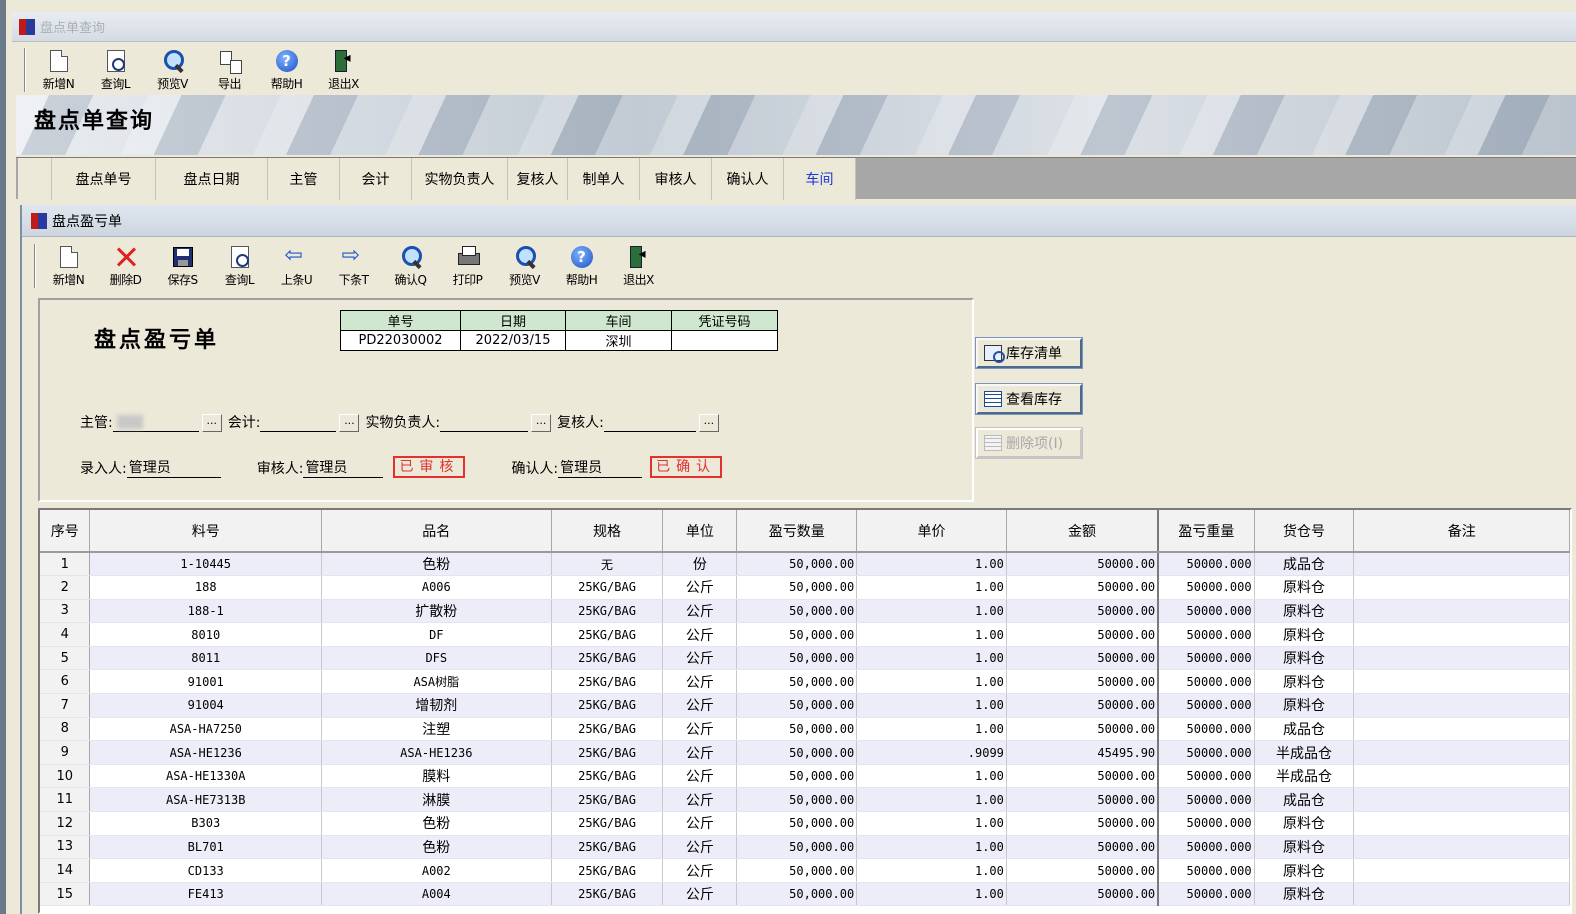  Describe the element at coordinates (172, 69) in the screenshot. I see `toolbar-button-preview: 预览V` at that location.